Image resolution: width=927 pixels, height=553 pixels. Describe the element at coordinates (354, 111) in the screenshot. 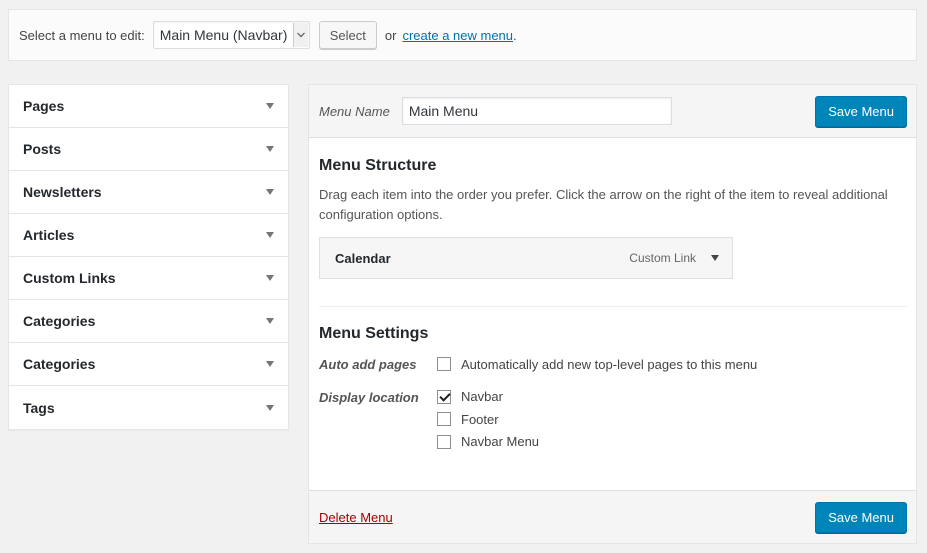

I see `menu-name-label: Menu Name` at that location.